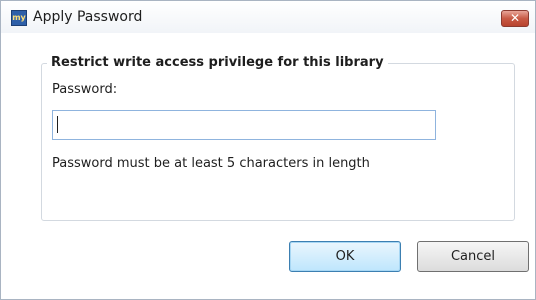  I want to click on close-icon: ✕, so click(515, 18).